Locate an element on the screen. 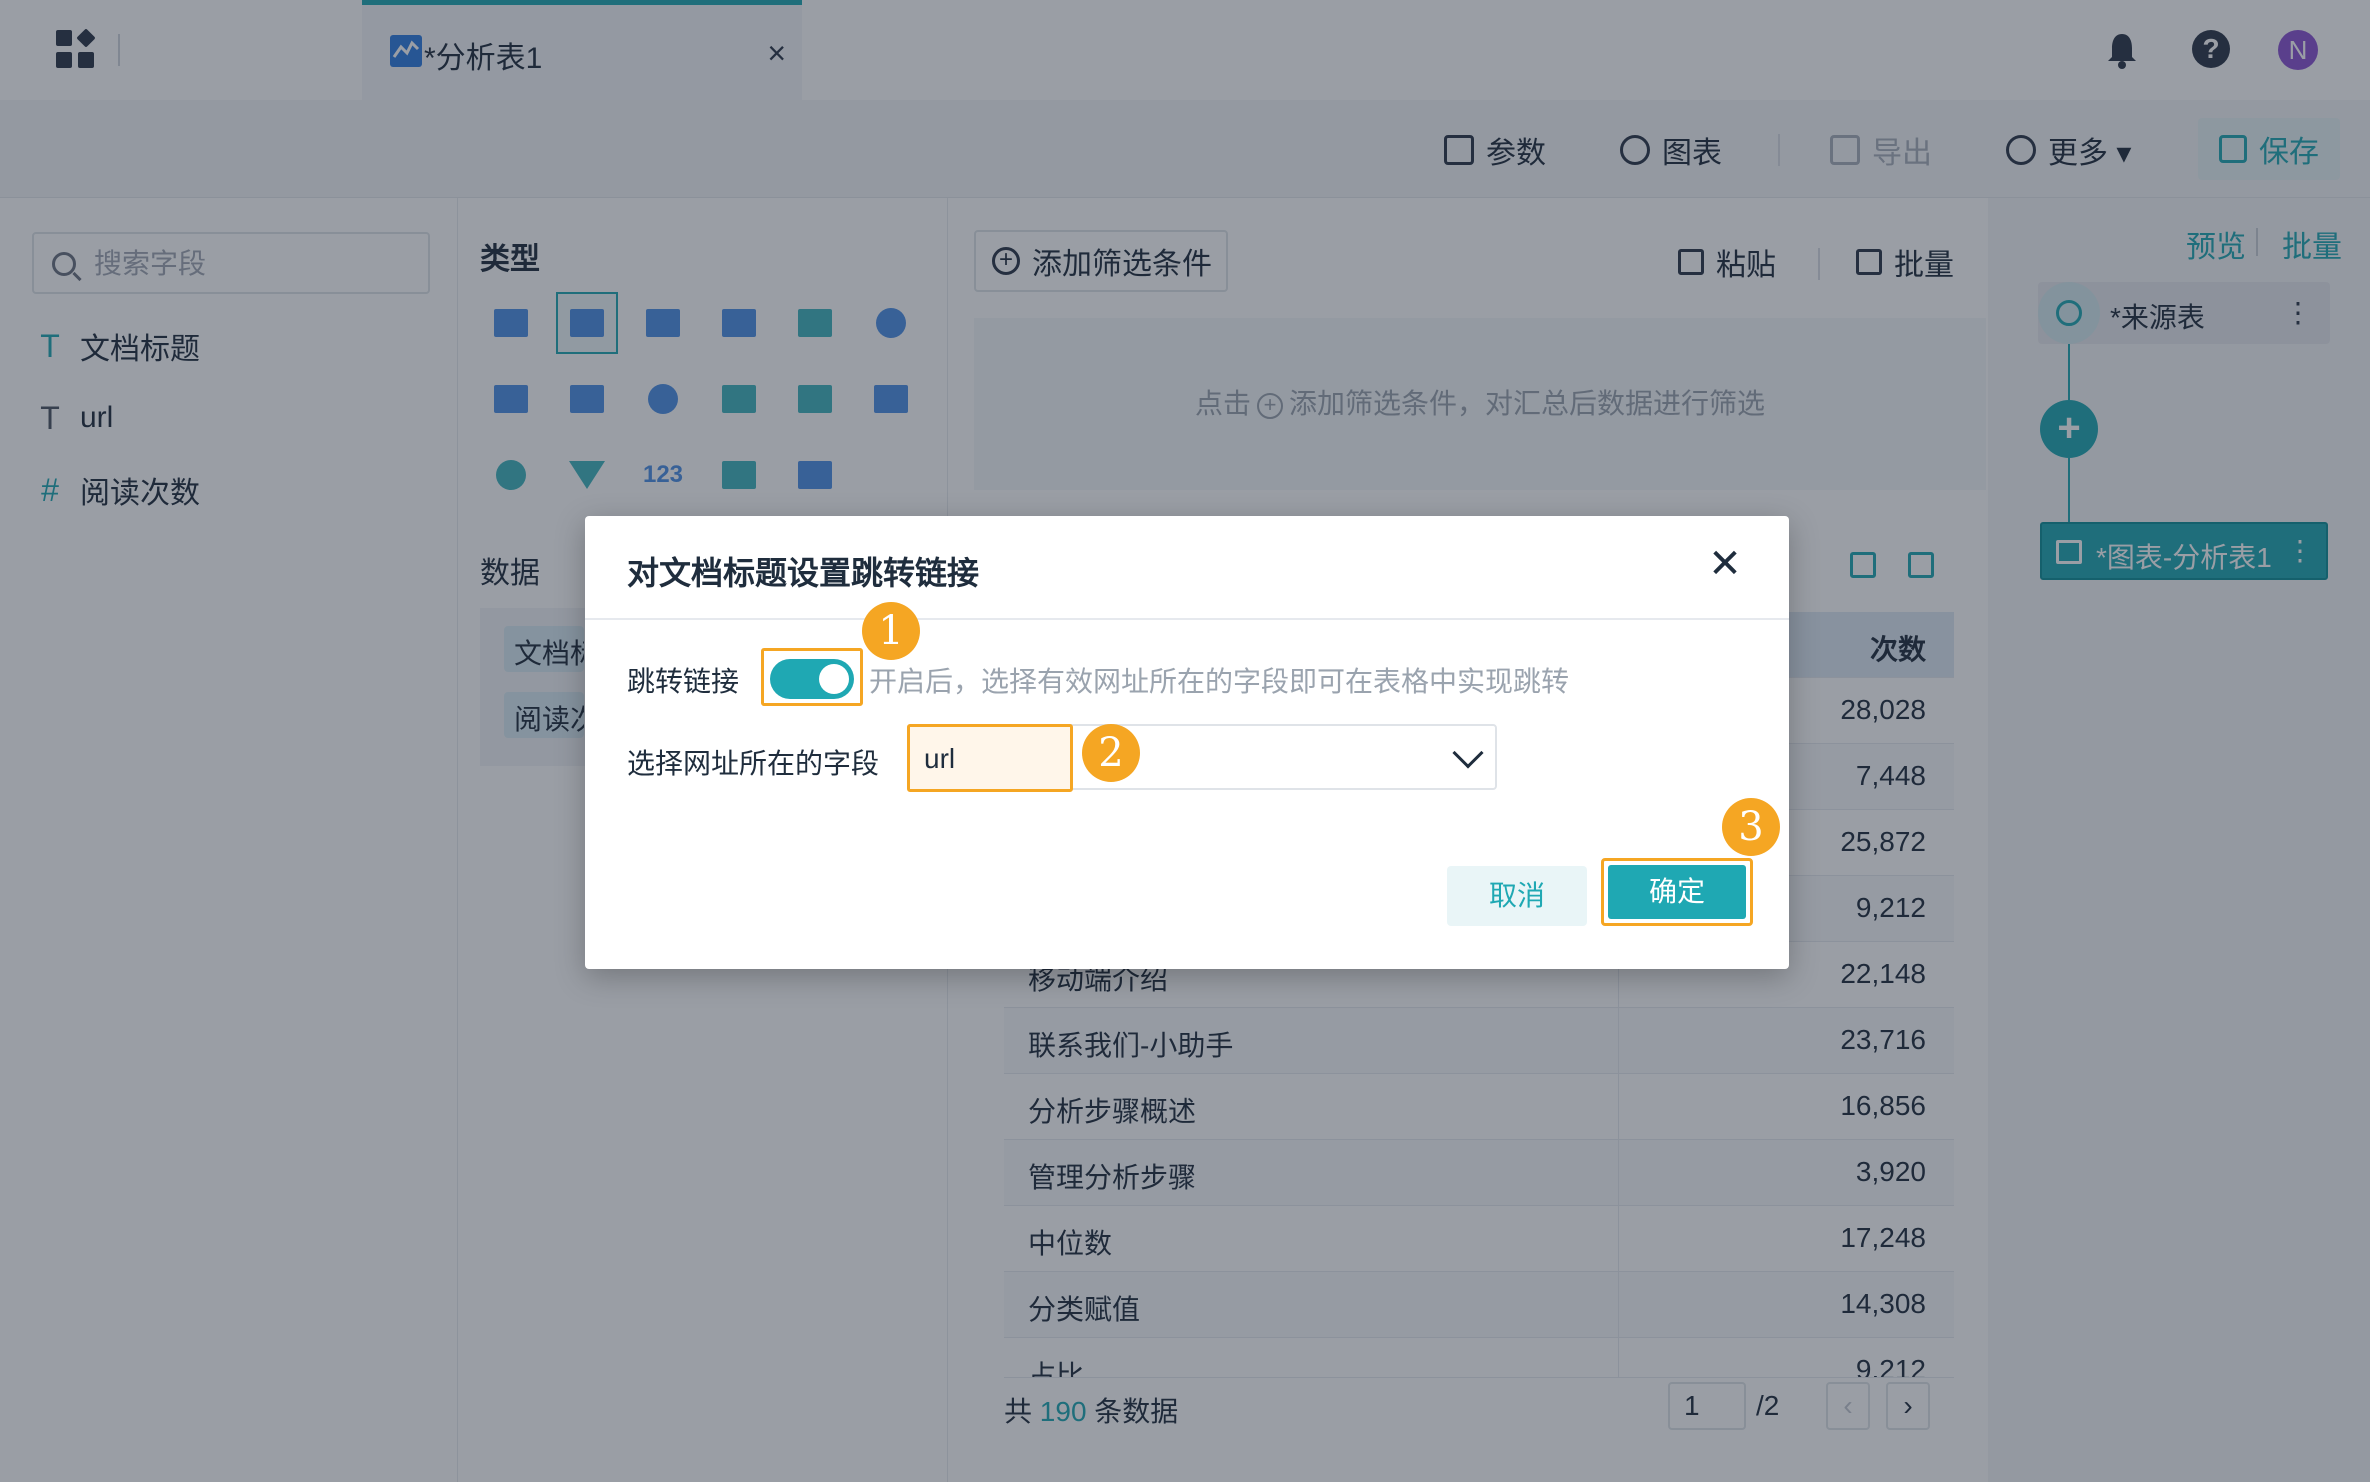  ok-highlight: 确定 is located at coordinates (1677, 892).